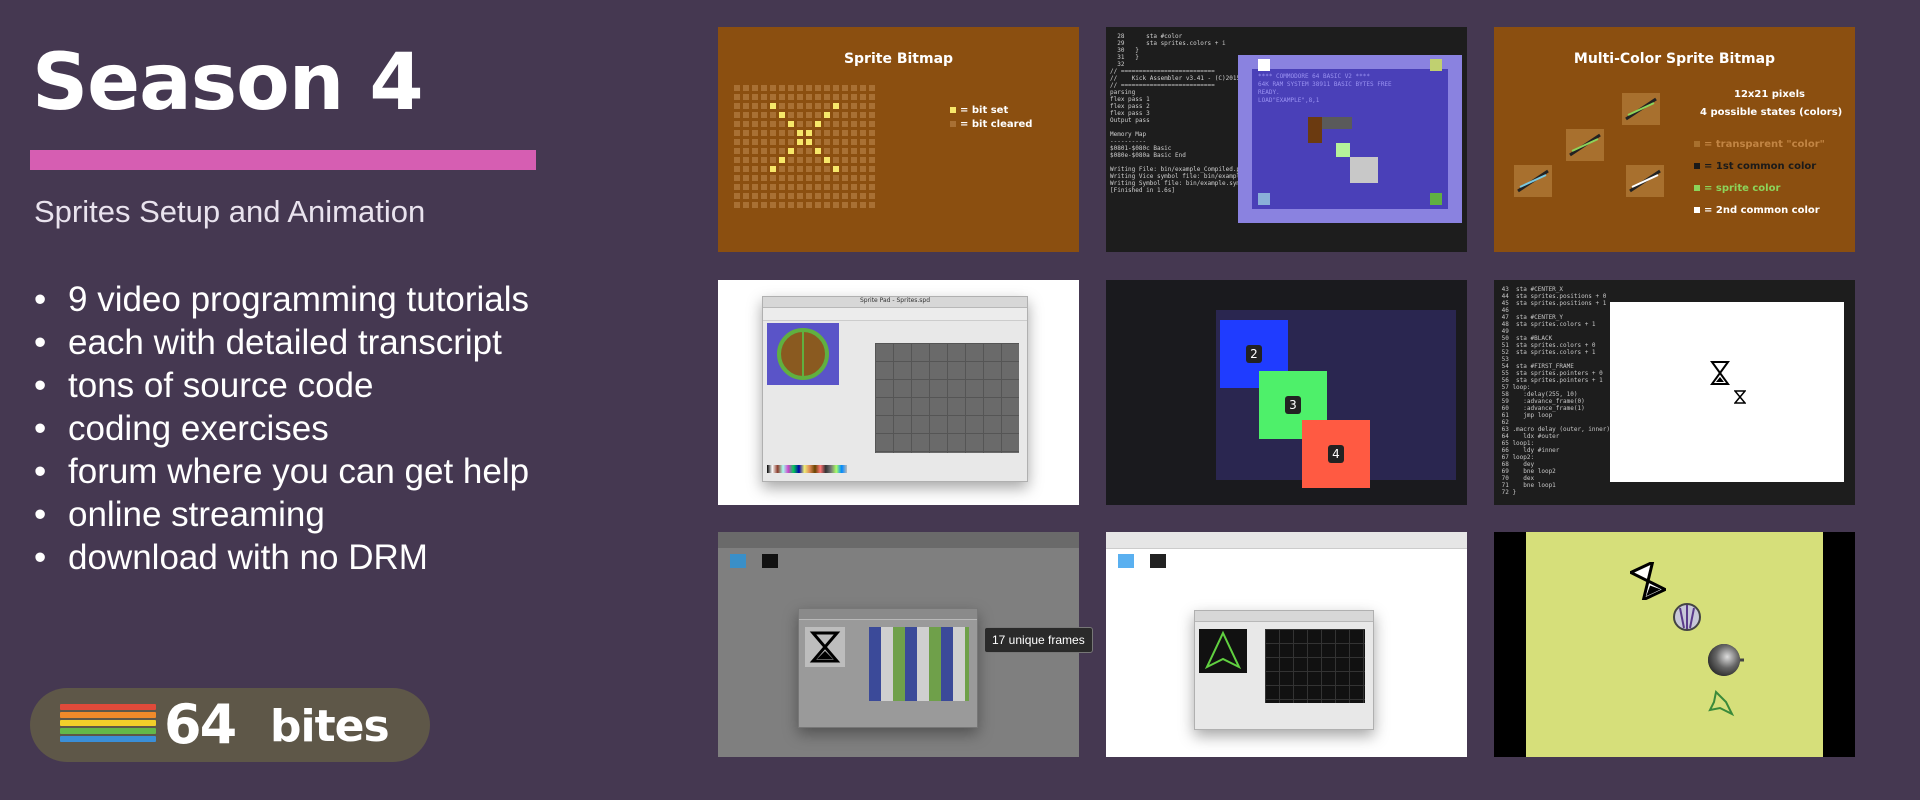  I want to click on thumb-sprite-pad: Sprite Pad - Sprites.spd, so click(898, 392).